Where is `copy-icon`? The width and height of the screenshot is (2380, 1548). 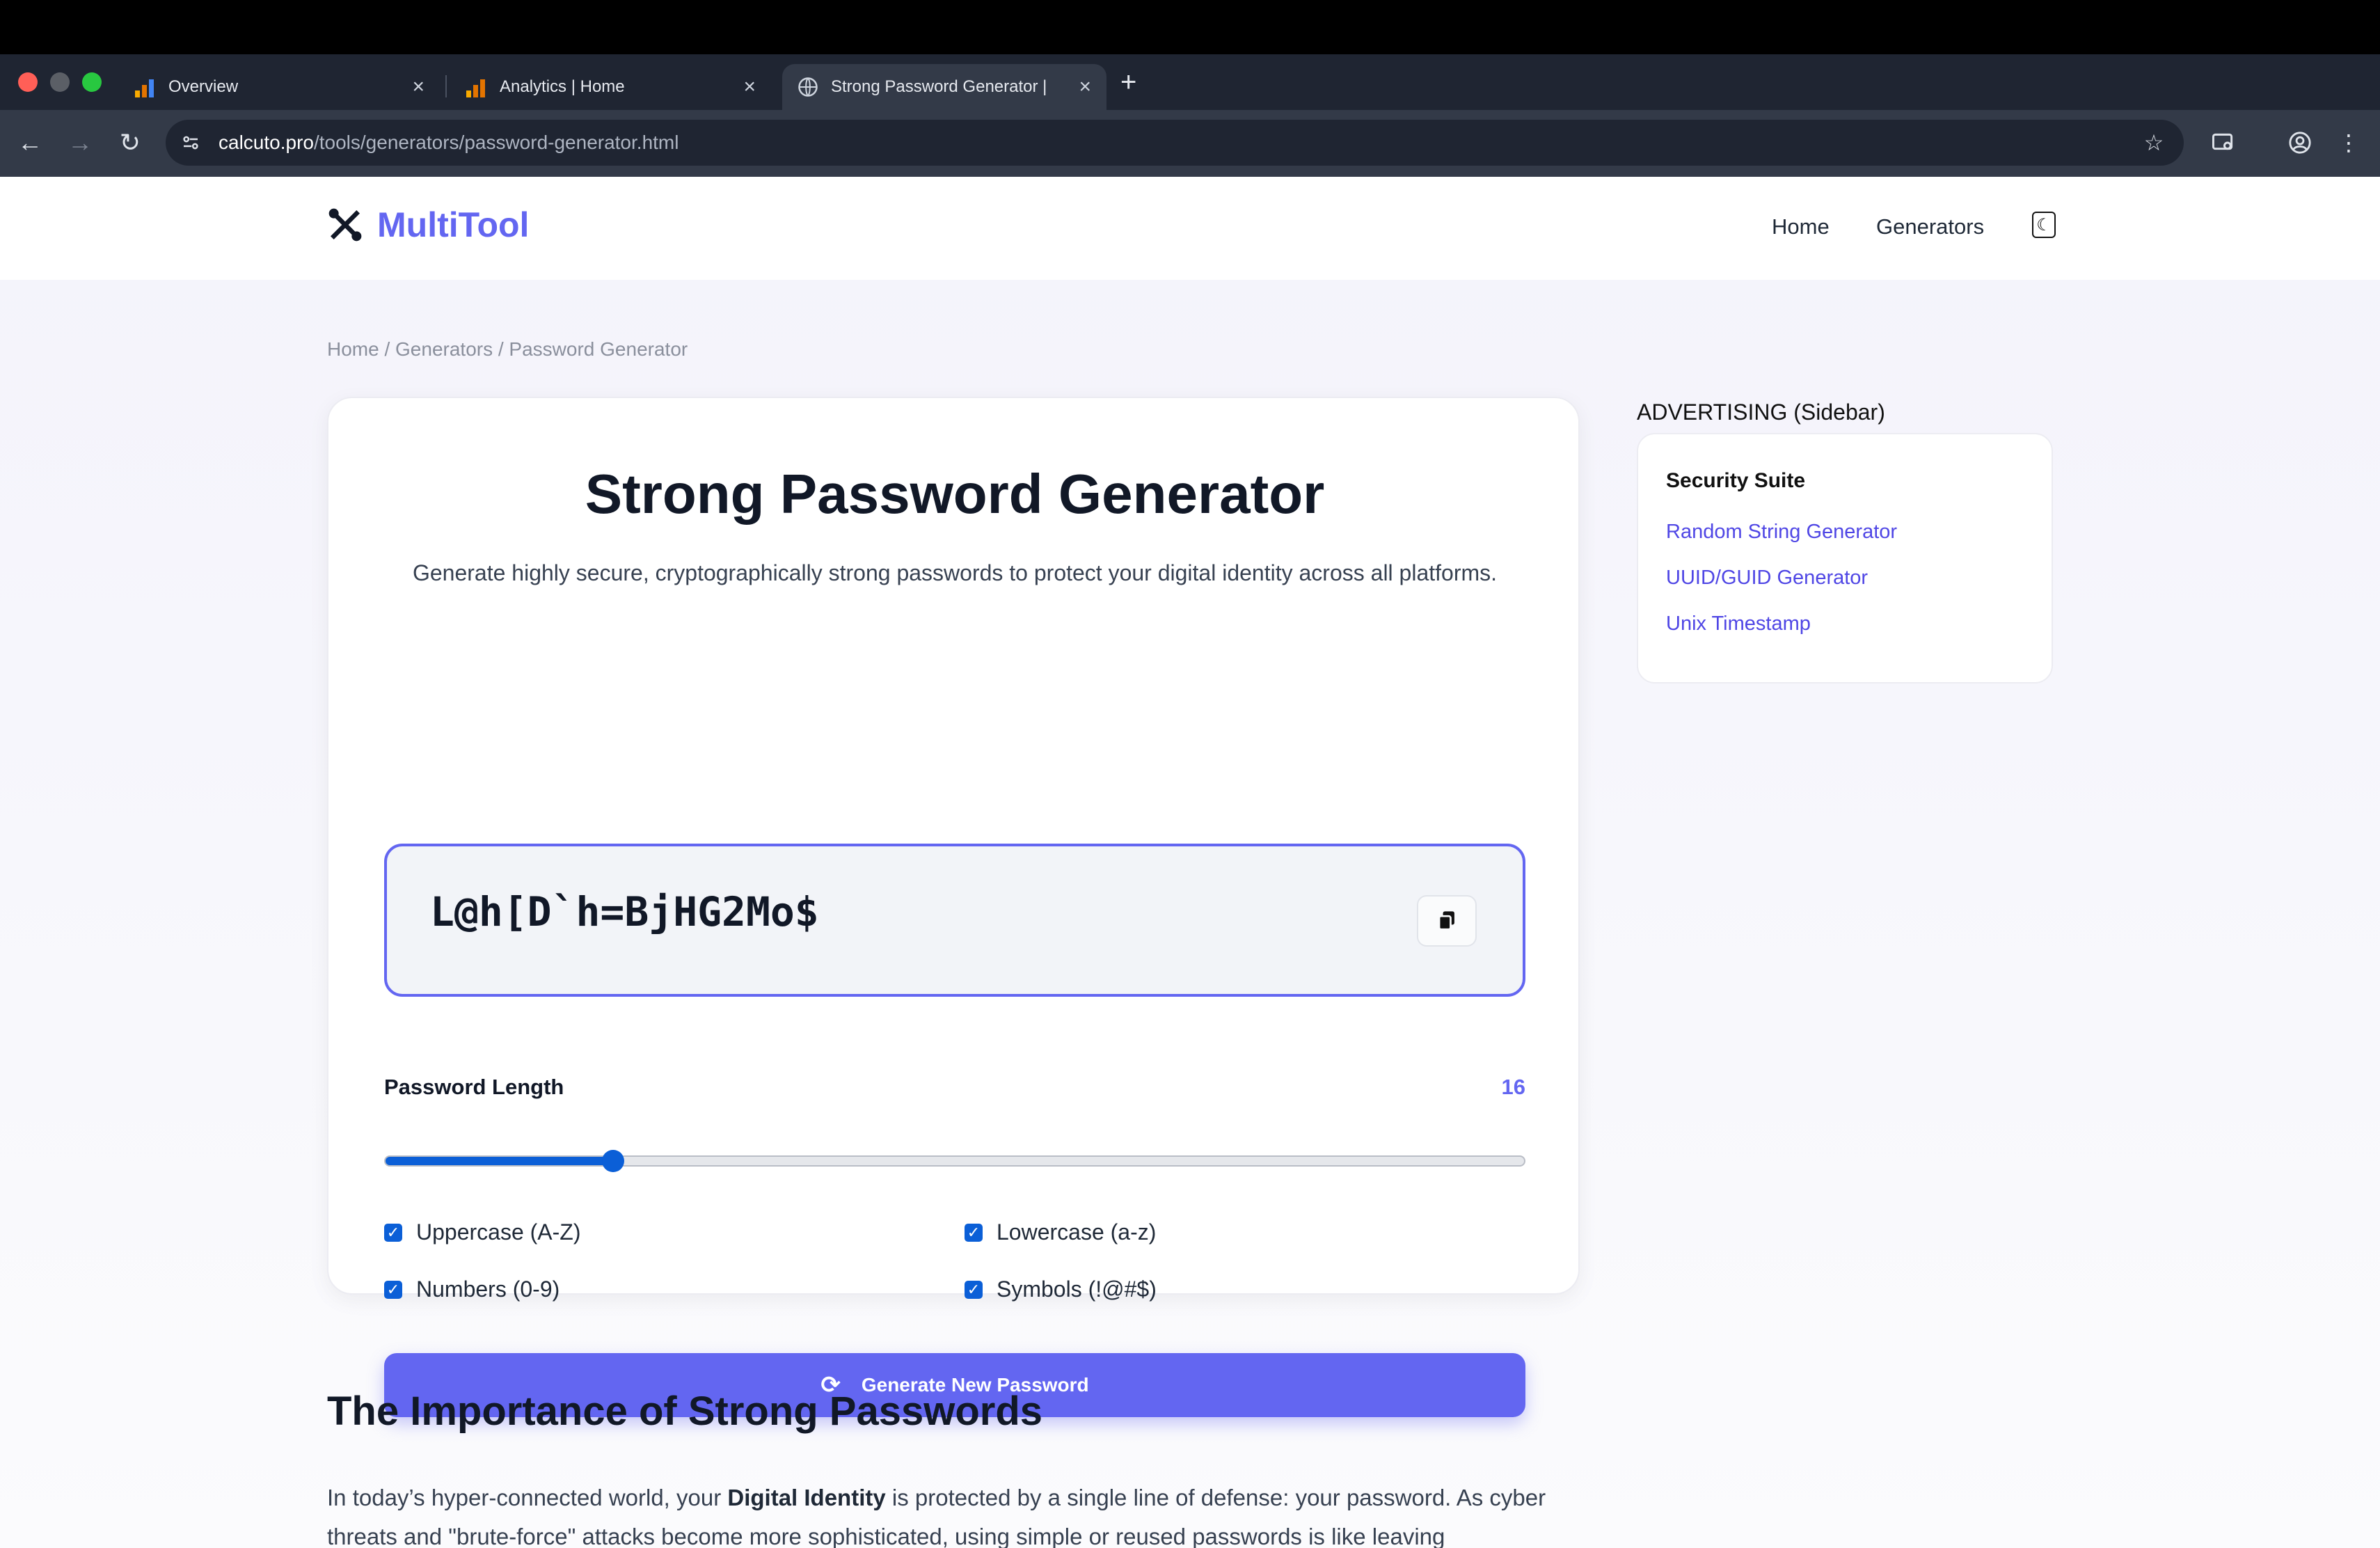 copy-icon is located at coordinates (1446, 921).